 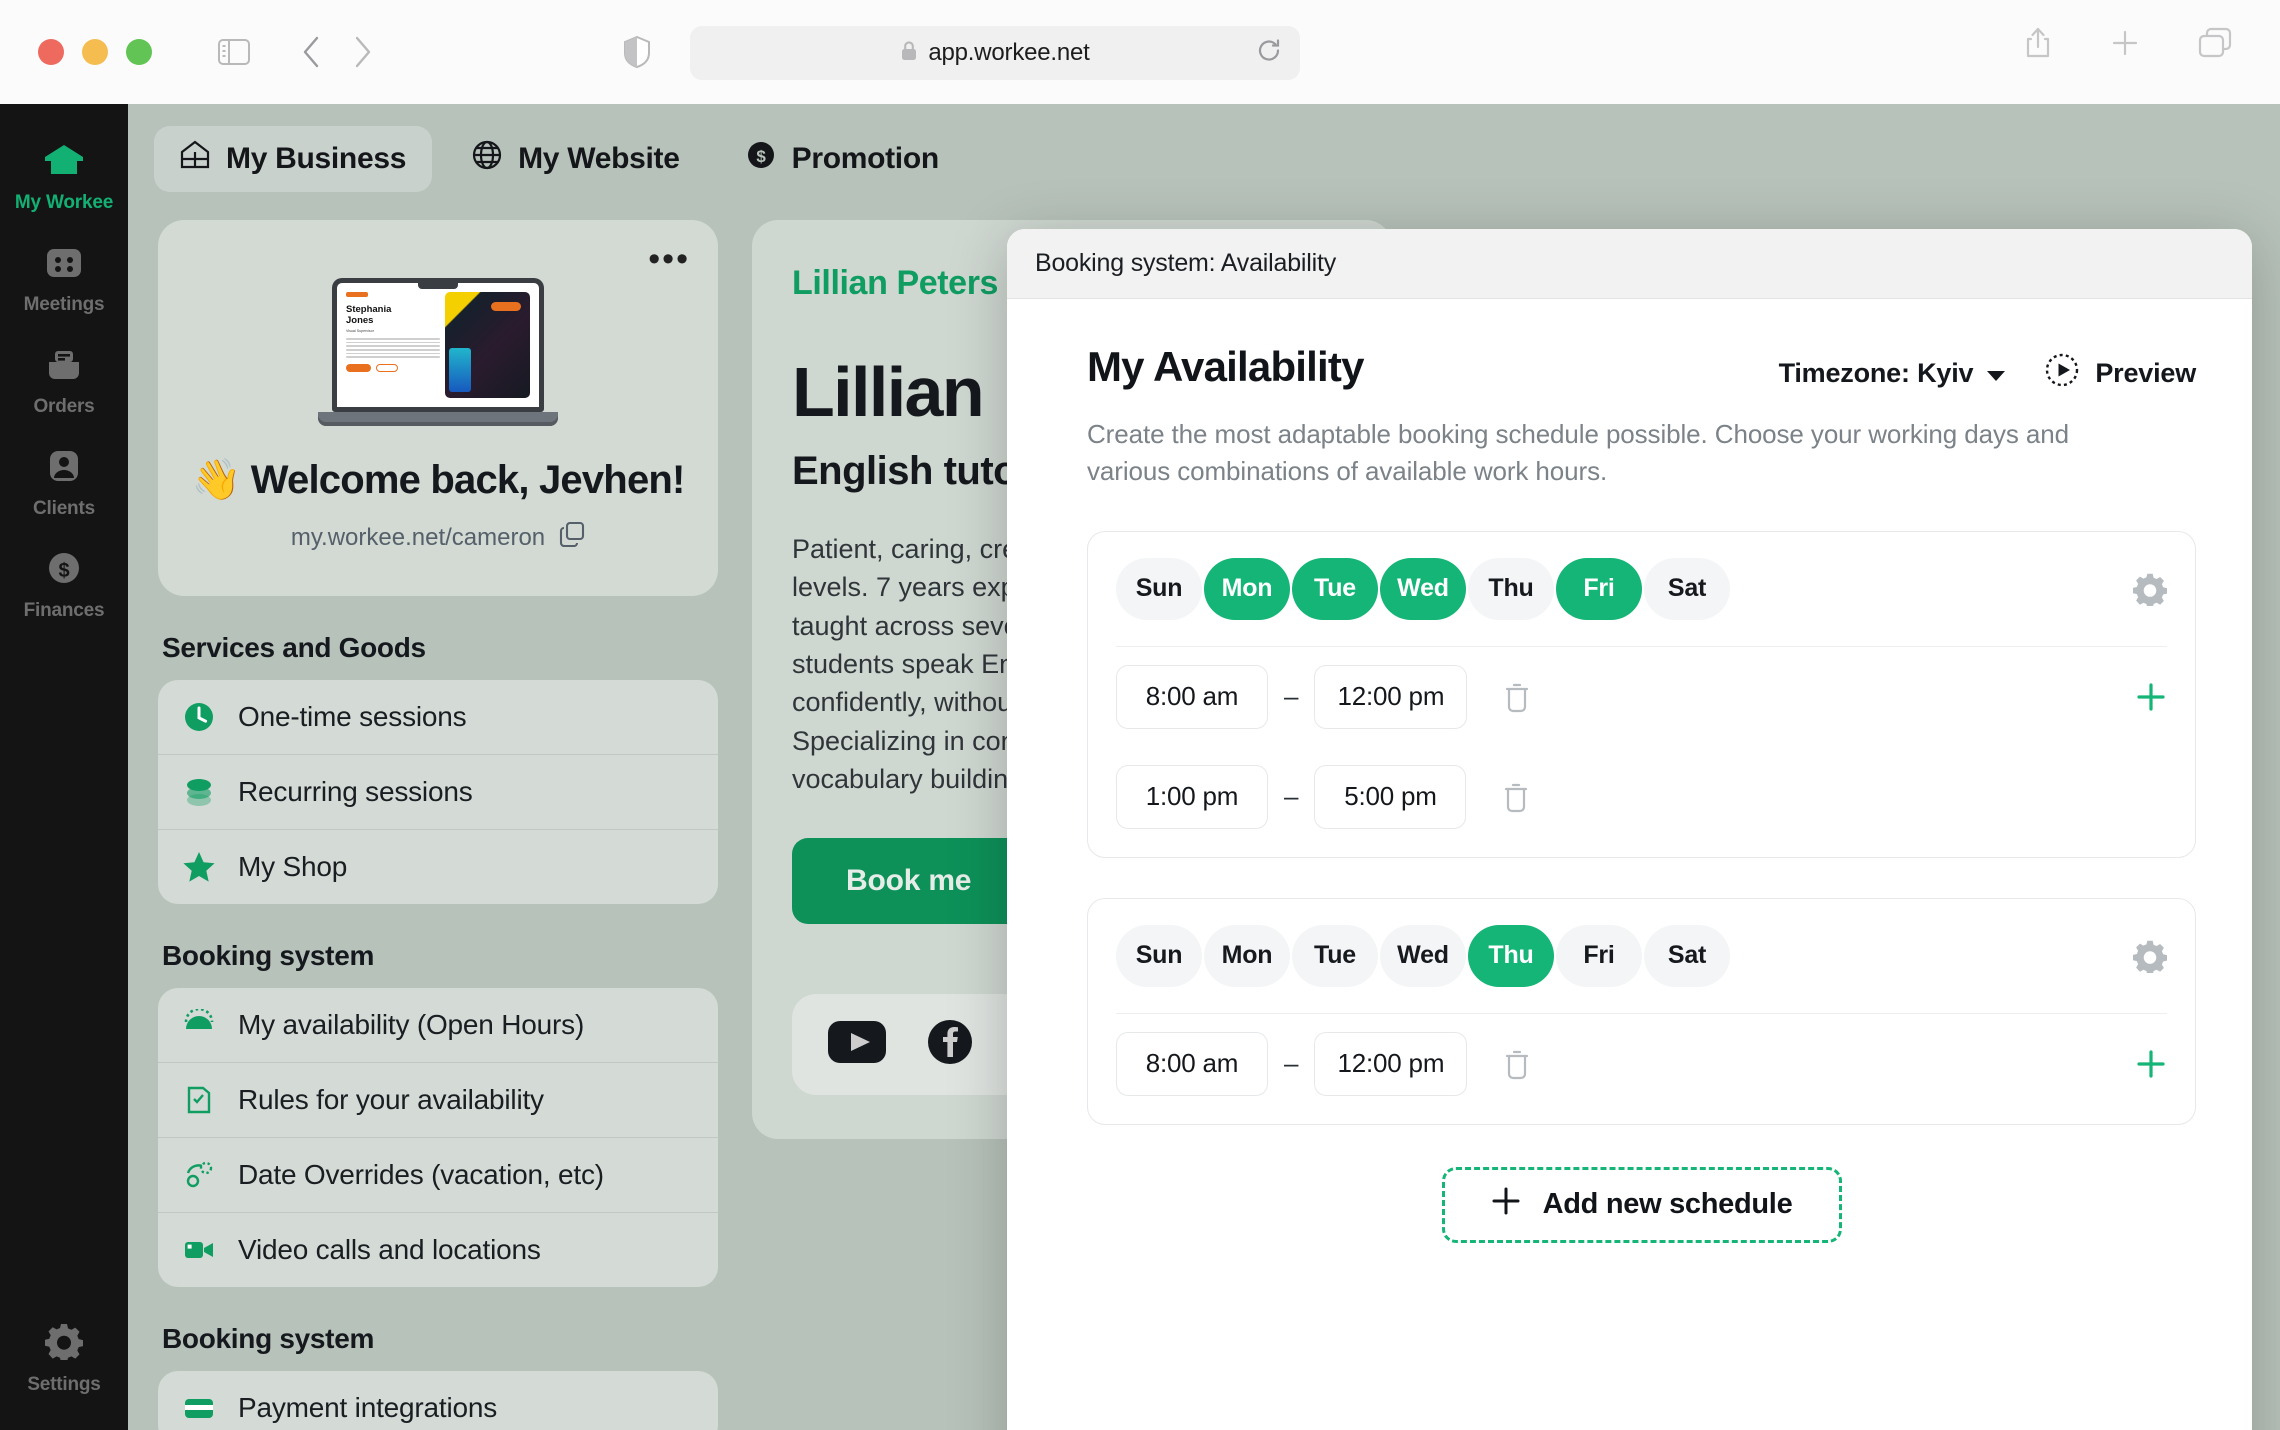 I want to click on tab-my-business: My Business, so click(x=293, y=159).